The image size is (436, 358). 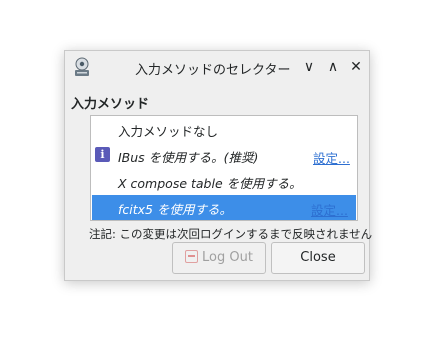 I want to click on info-icon: i, so click(x=102, y=154).